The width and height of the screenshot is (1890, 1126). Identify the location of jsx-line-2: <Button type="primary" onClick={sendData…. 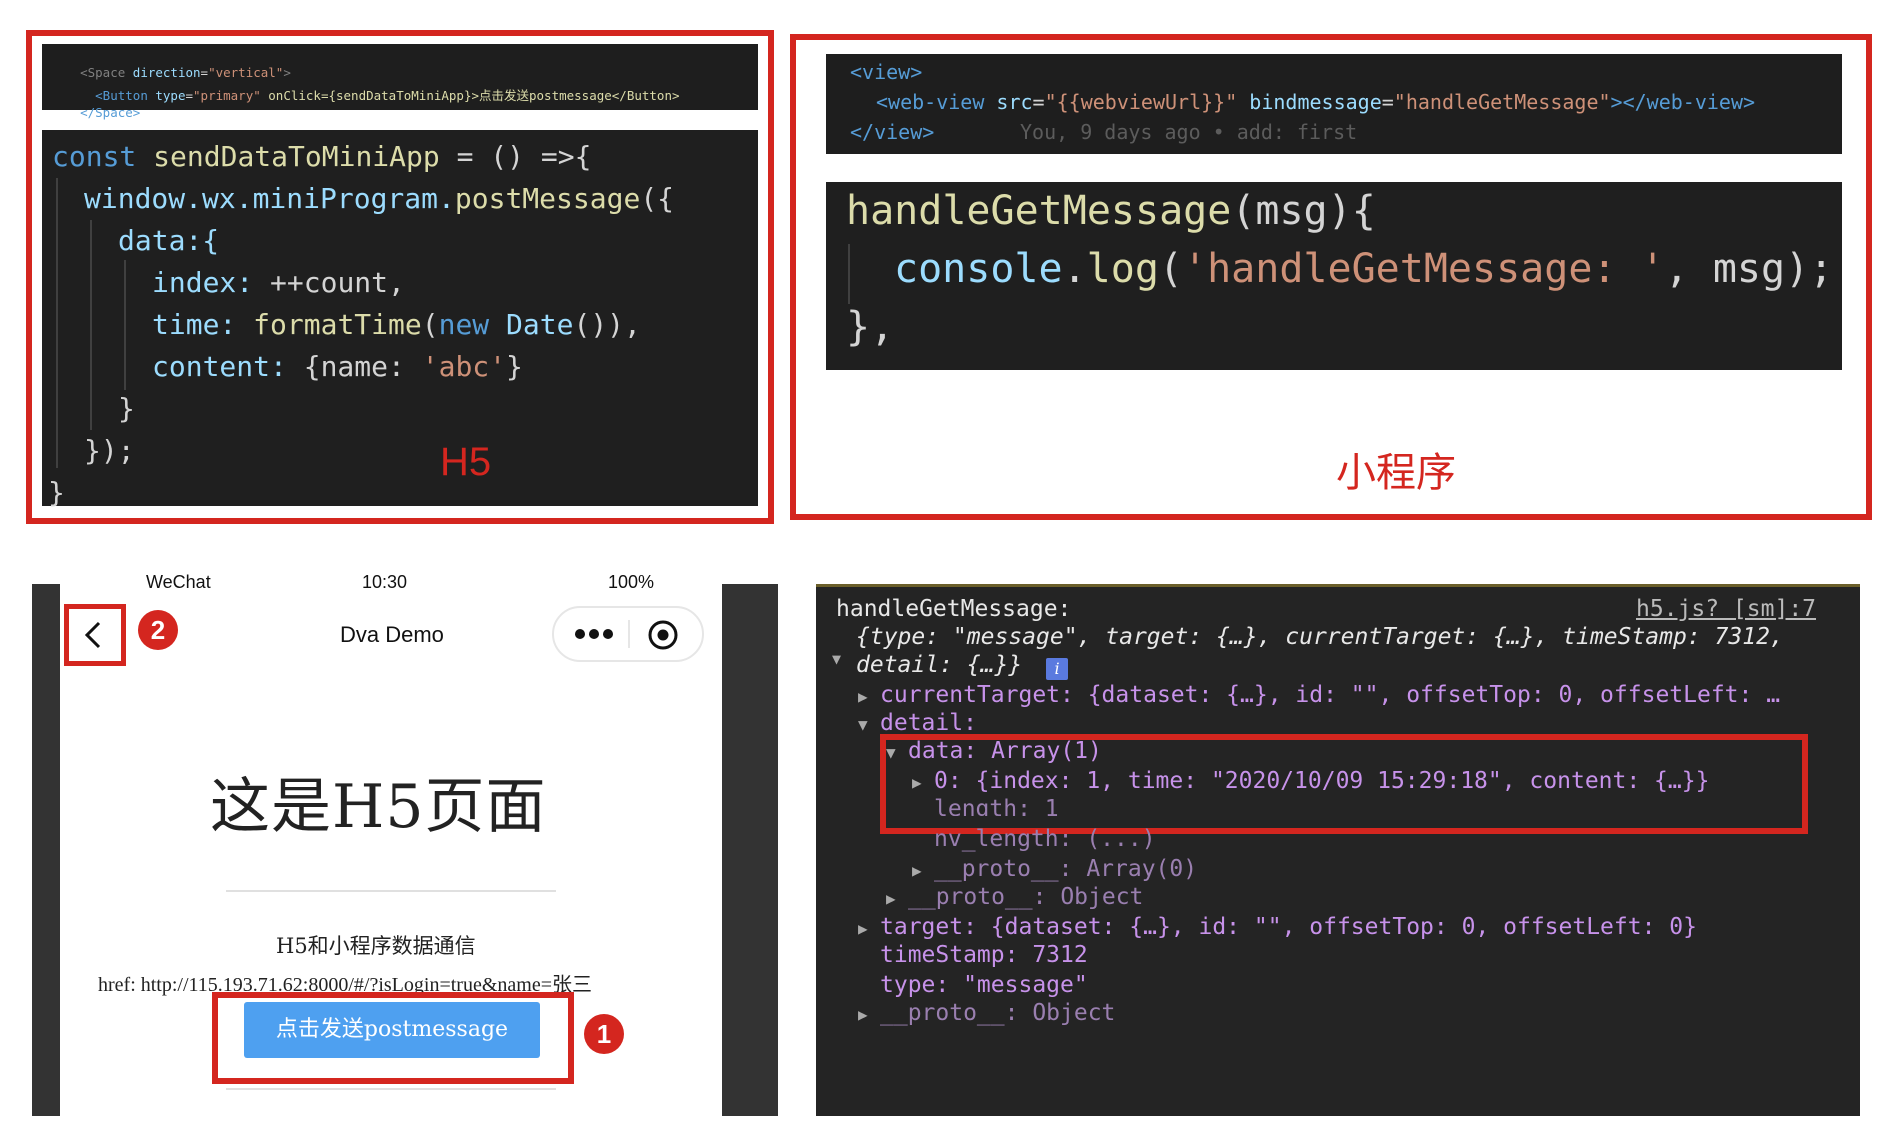
(380, 95).